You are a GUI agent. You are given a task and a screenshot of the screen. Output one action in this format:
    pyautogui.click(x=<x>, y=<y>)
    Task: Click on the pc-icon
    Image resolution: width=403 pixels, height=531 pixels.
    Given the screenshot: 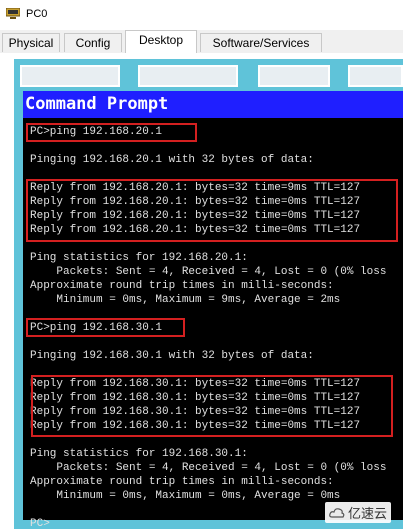 What is the action you would take?
    pyautogui.click(x=13, y=13)
    